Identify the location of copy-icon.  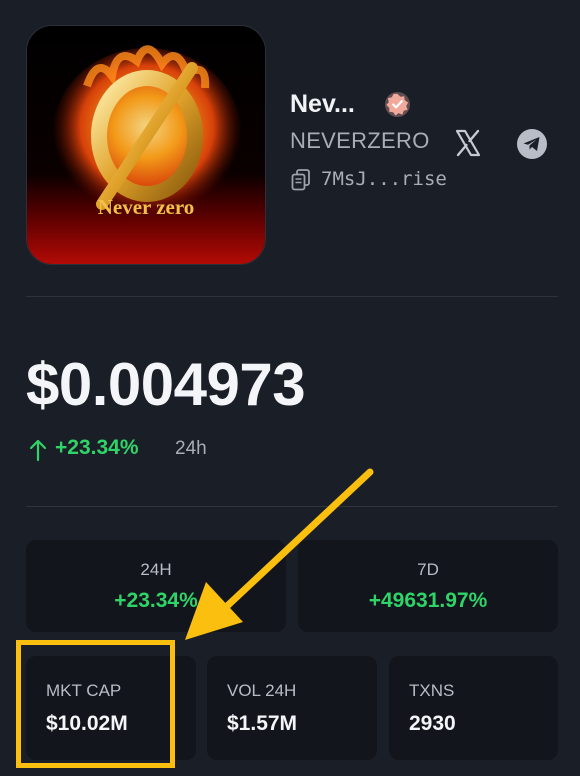
(301, 180).